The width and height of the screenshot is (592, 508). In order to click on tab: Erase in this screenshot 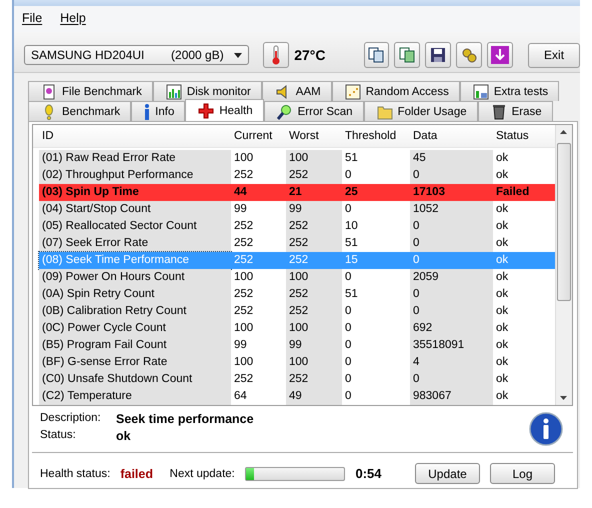, I will do `click(515, 111)`.